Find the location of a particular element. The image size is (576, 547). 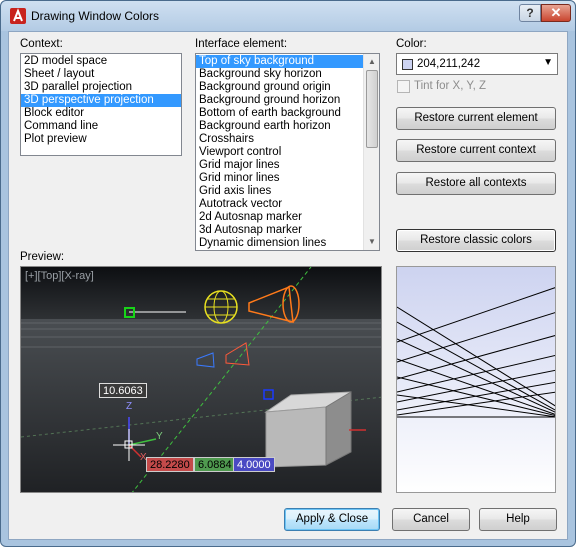

restore-current-context-button: Restore current context is located at coordinates (476, 150).